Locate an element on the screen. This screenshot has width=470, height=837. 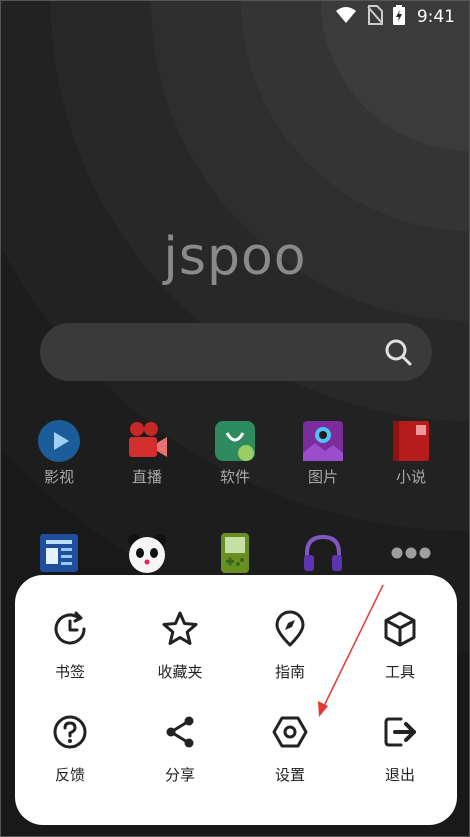
star-icon is located at coordinates (180, 629).